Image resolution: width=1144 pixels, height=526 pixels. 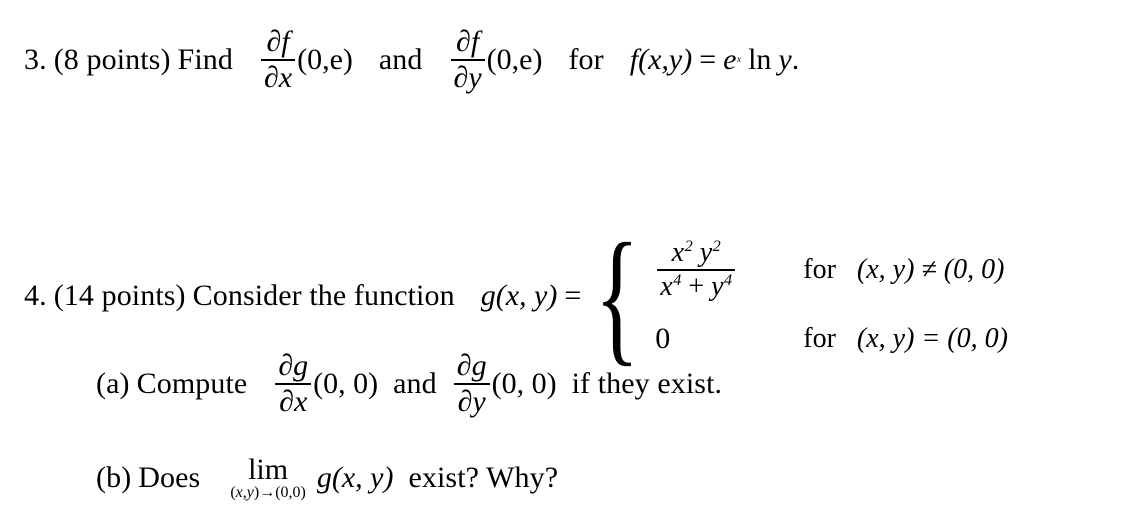 I want to click on piecewise-brace: {, so click(x=617, y=295).